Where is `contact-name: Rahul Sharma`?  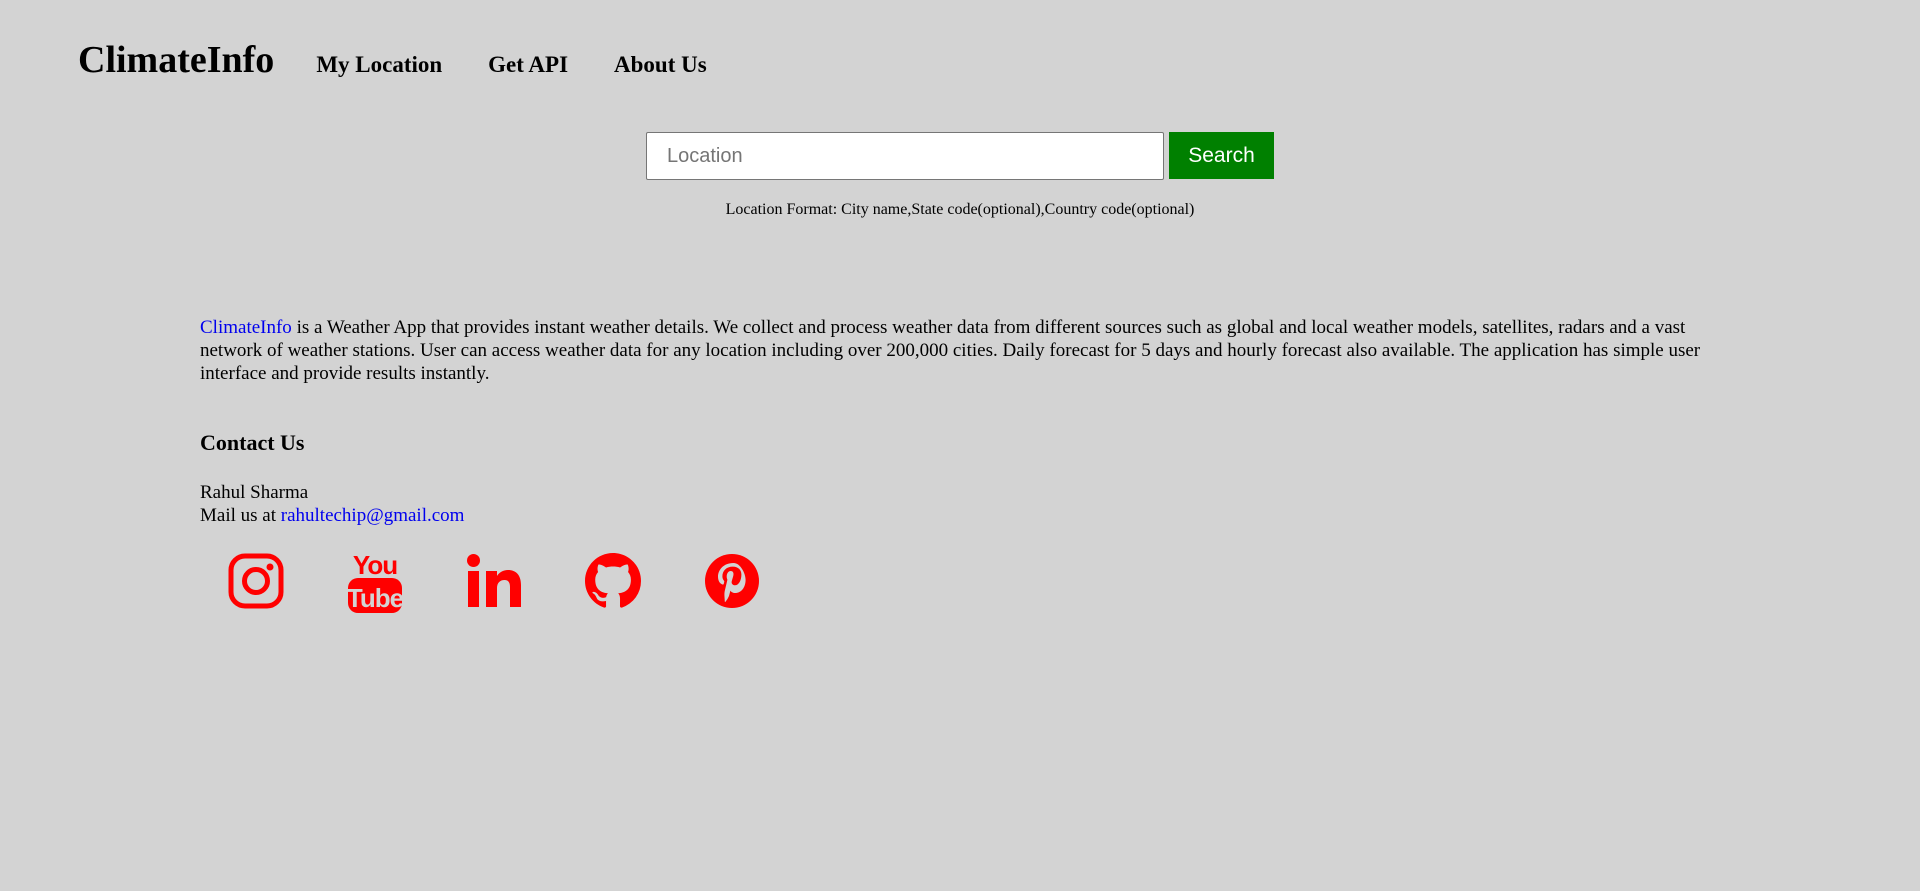 contact-name: Rahul Sharma is located at coordinates (254, 492).